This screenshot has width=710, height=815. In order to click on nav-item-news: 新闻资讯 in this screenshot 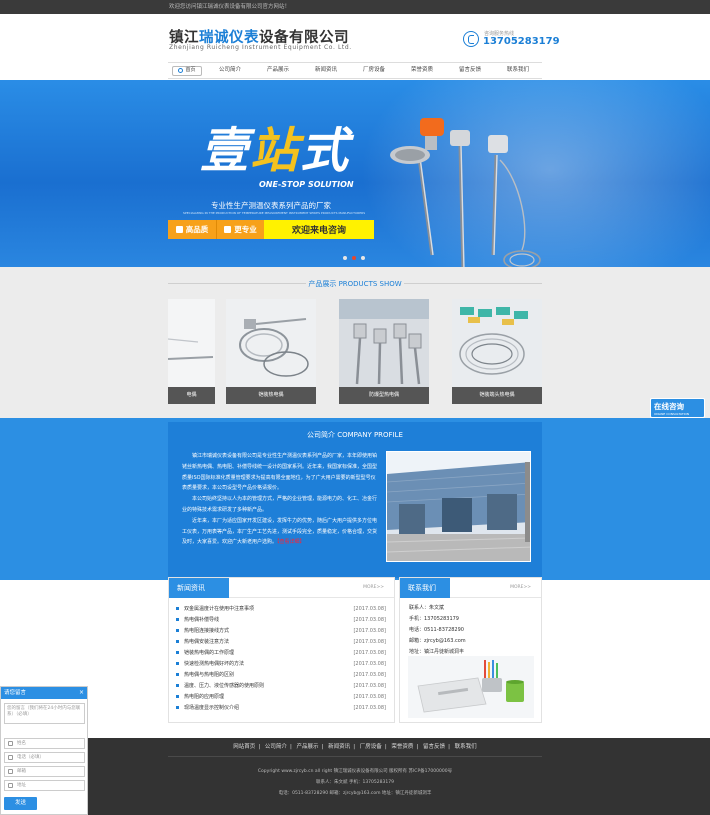, I will do `click(326, 70)`.